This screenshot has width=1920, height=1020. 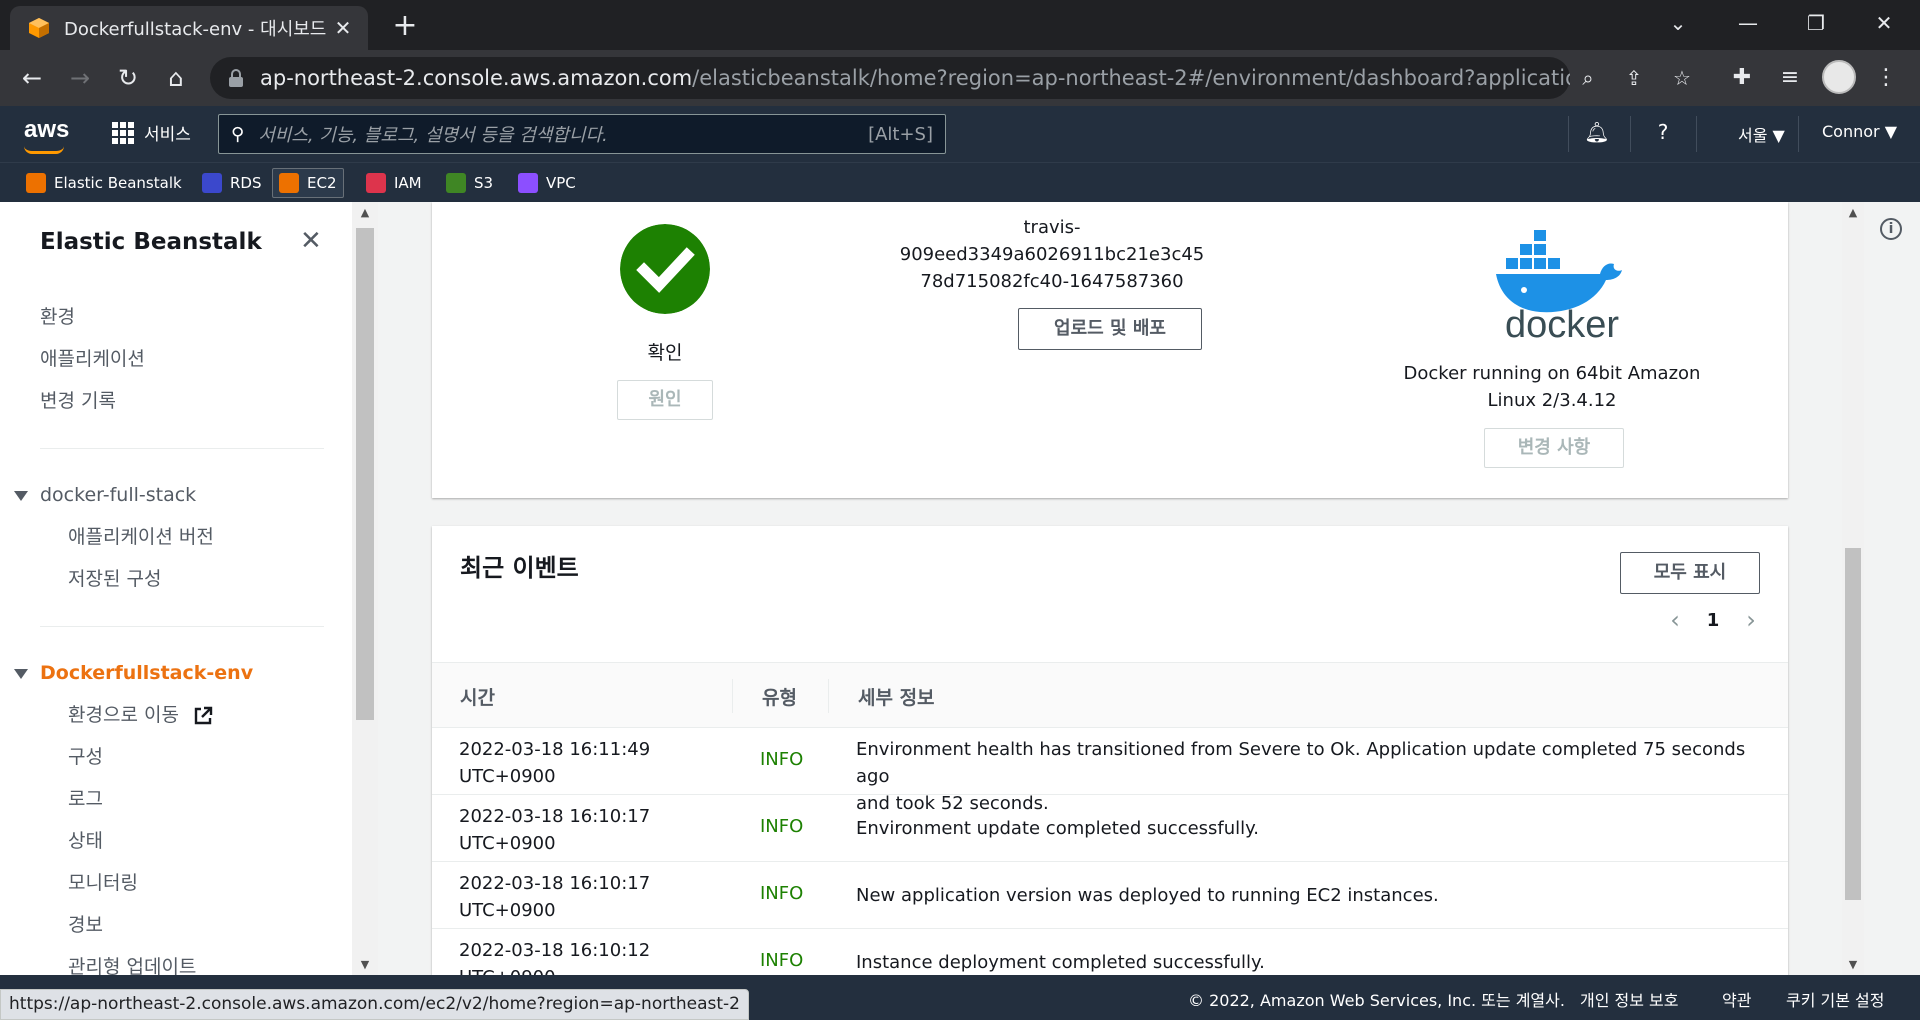 I want to click on item-label: 환경으로 이동, so click(x=123, y=715).